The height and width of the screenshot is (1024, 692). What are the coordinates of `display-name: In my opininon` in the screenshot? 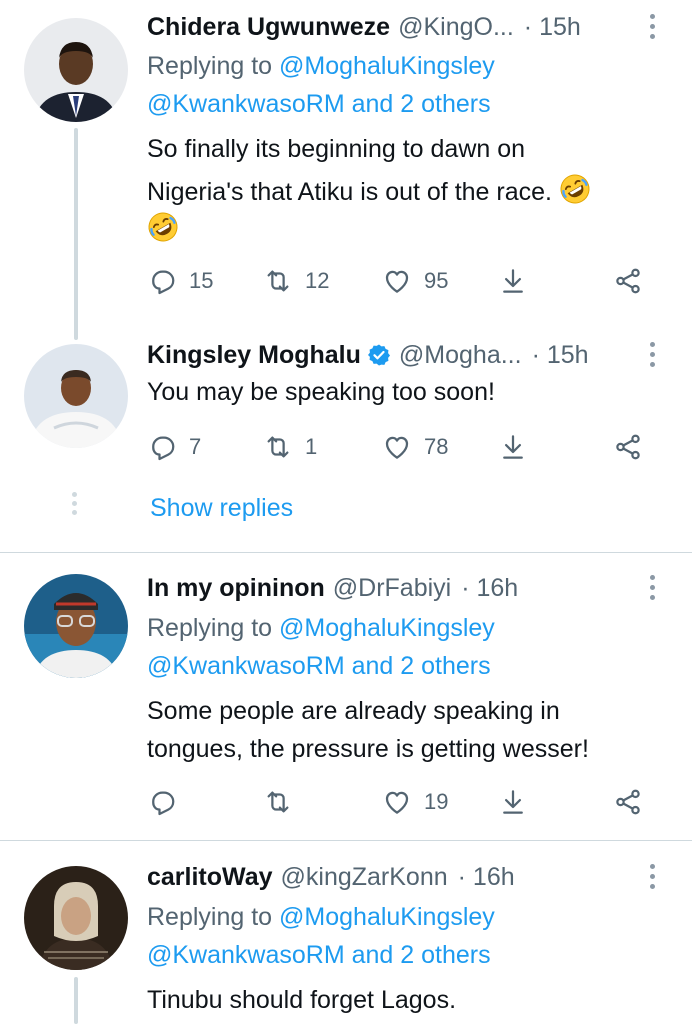 It's located at (236, 588).